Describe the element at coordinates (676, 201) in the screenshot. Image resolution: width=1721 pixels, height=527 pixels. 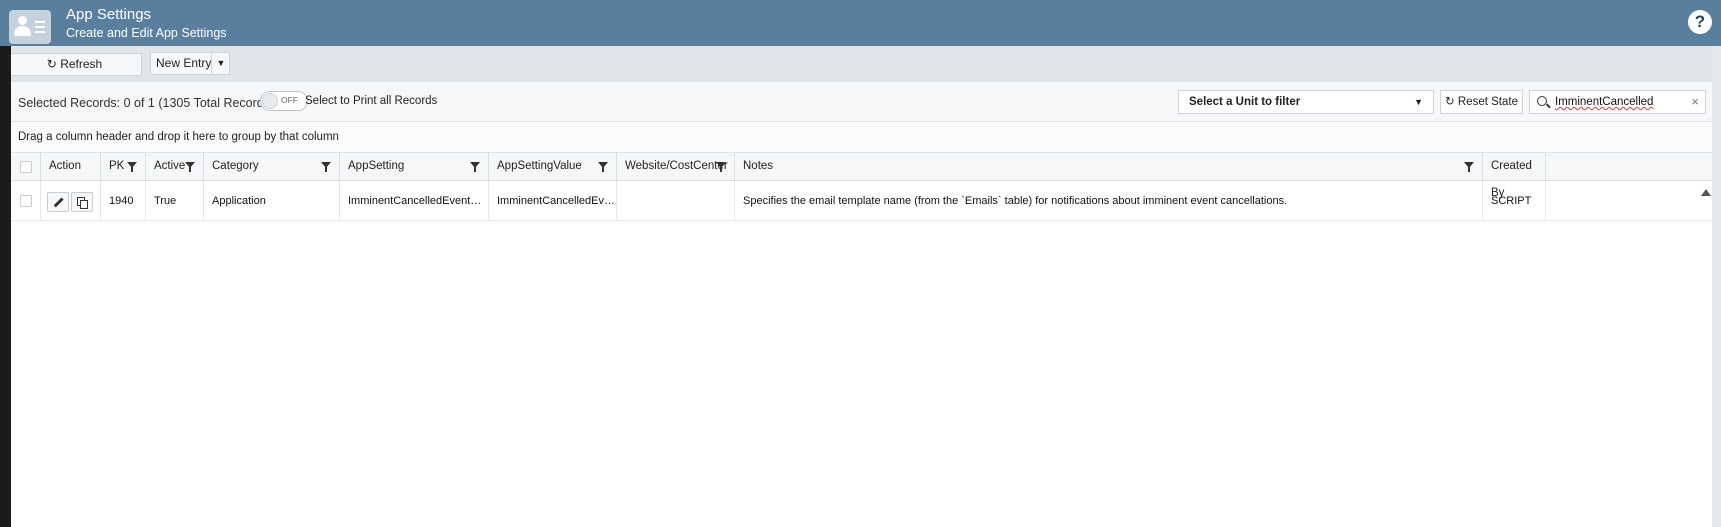
I see `cell-website` at that location.